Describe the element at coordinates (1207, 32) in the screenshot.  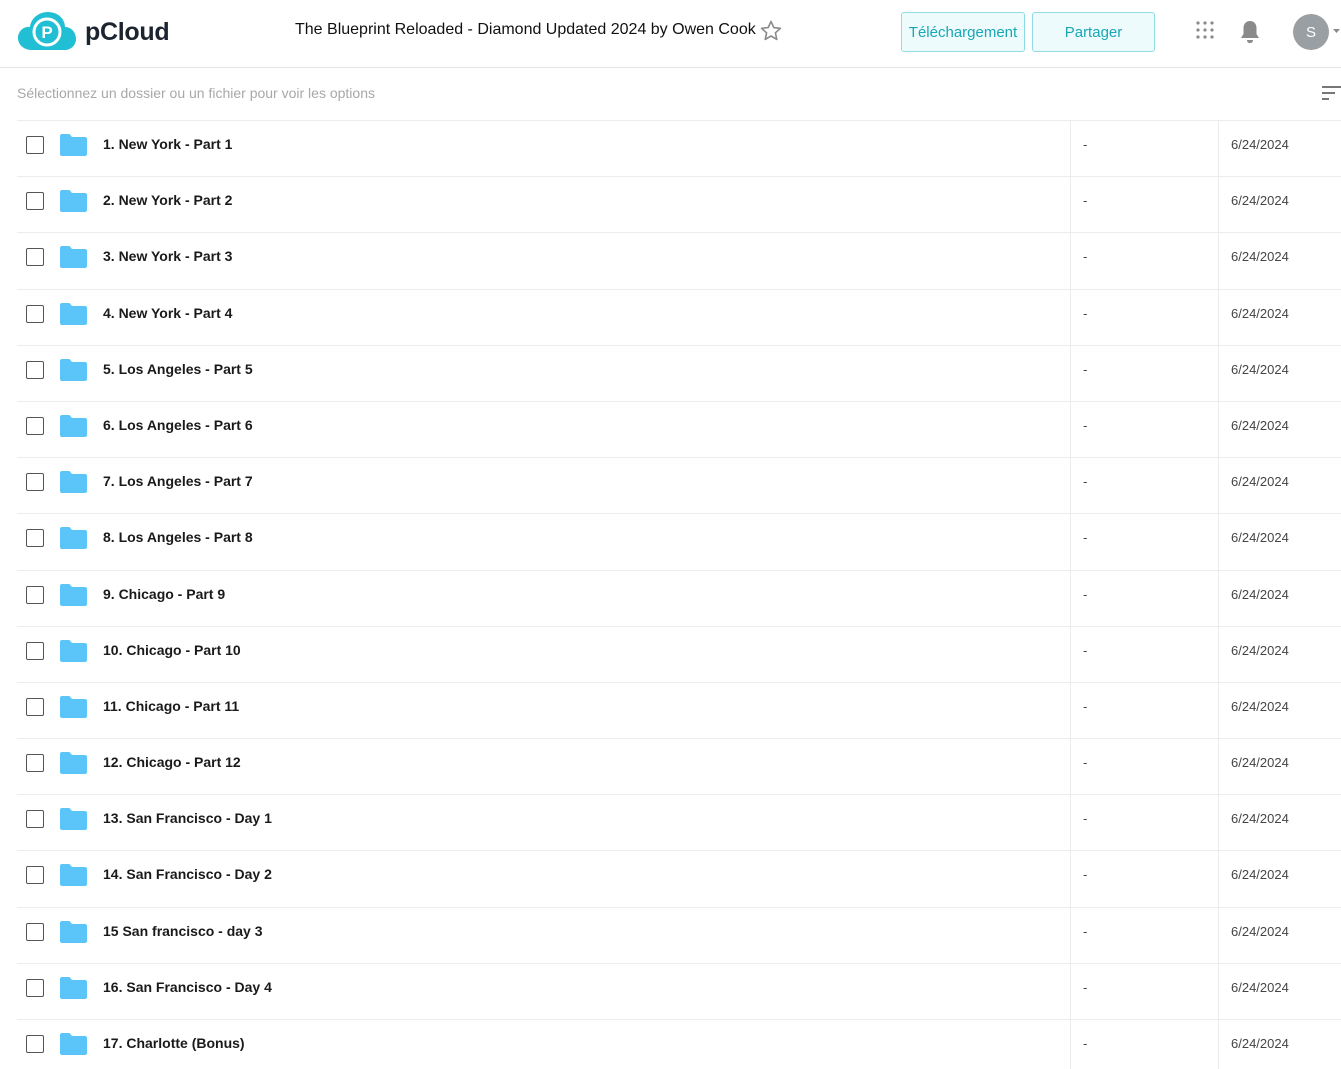
I see `apps-grid-icon` at that location.